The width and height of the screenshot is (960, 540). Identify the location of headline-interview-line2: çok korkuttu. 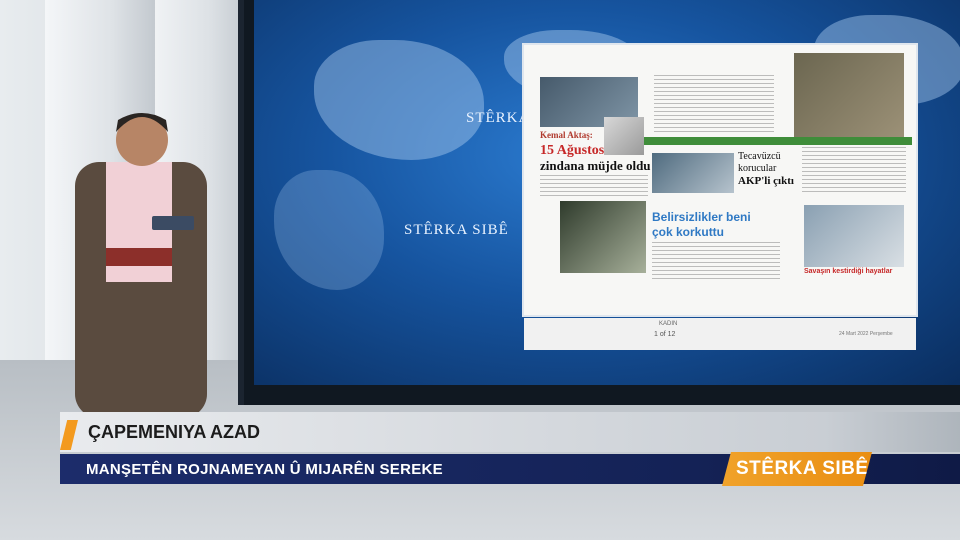
(688, 232).